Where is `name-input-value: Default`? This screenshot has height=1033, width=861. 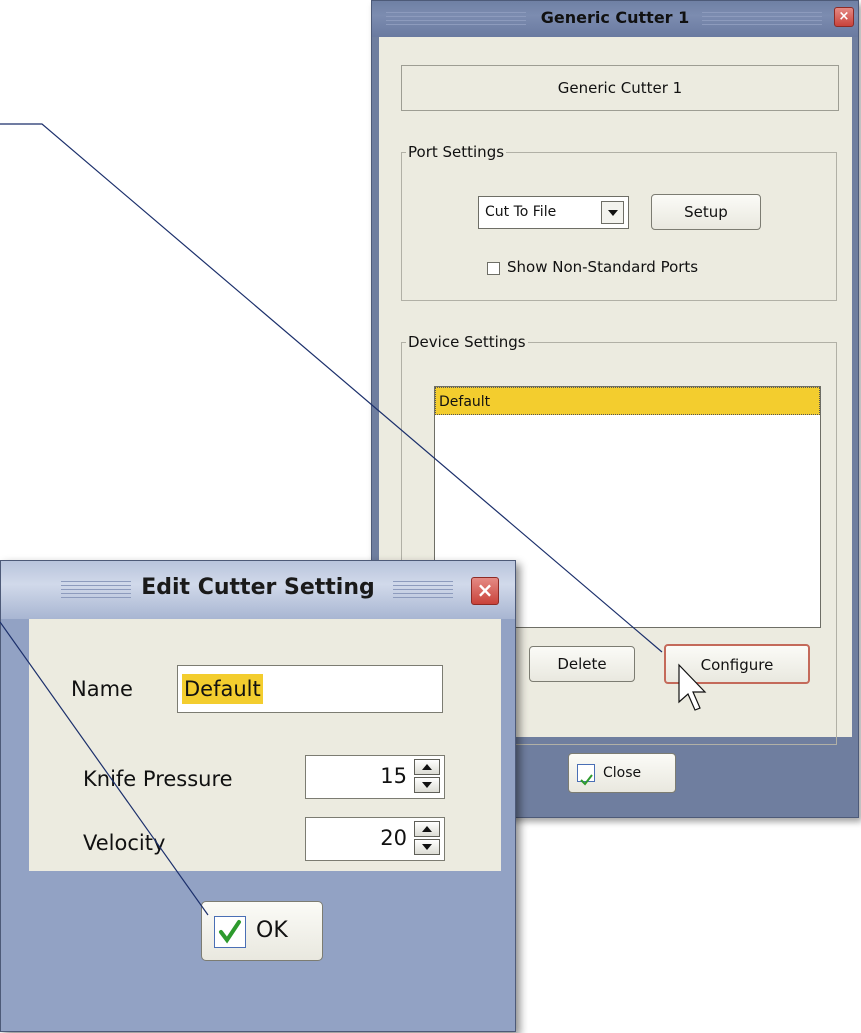 name-input-value: Default is located at coordinates (222, 689).